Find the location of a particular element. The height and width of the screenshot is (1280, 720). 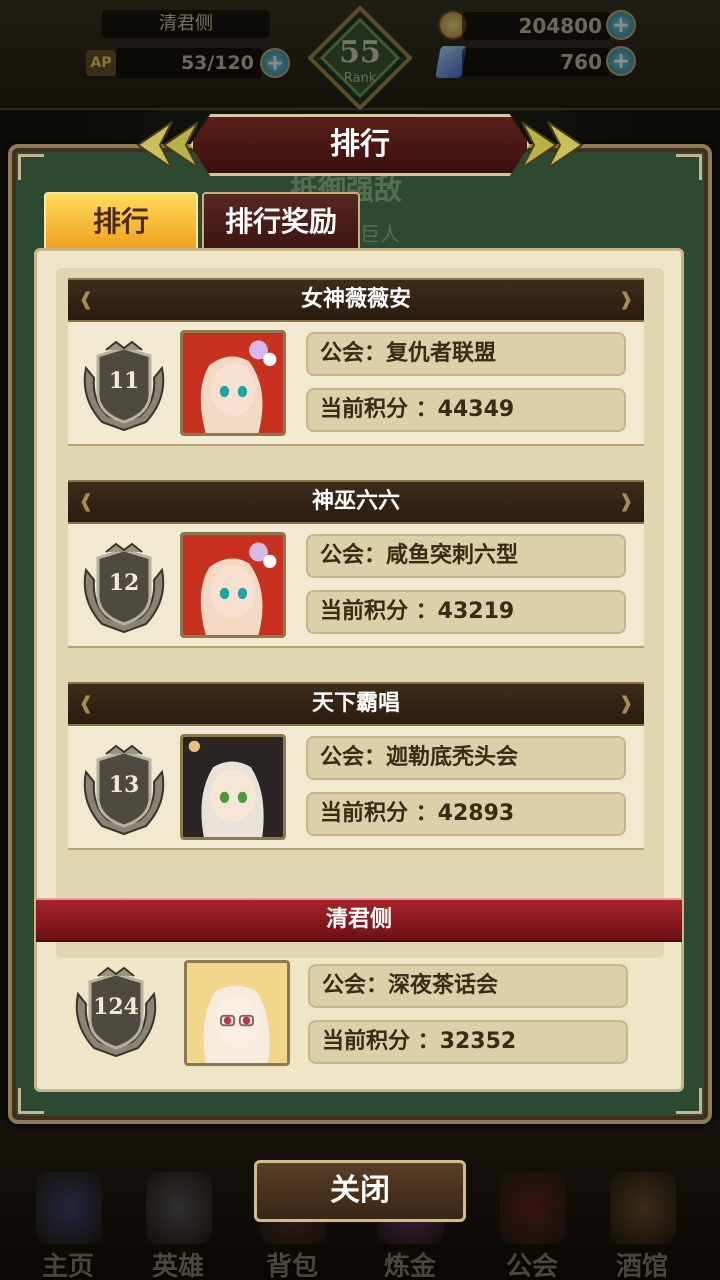

rank-medal-icon: 124 is located at coordinates (116, 1012).